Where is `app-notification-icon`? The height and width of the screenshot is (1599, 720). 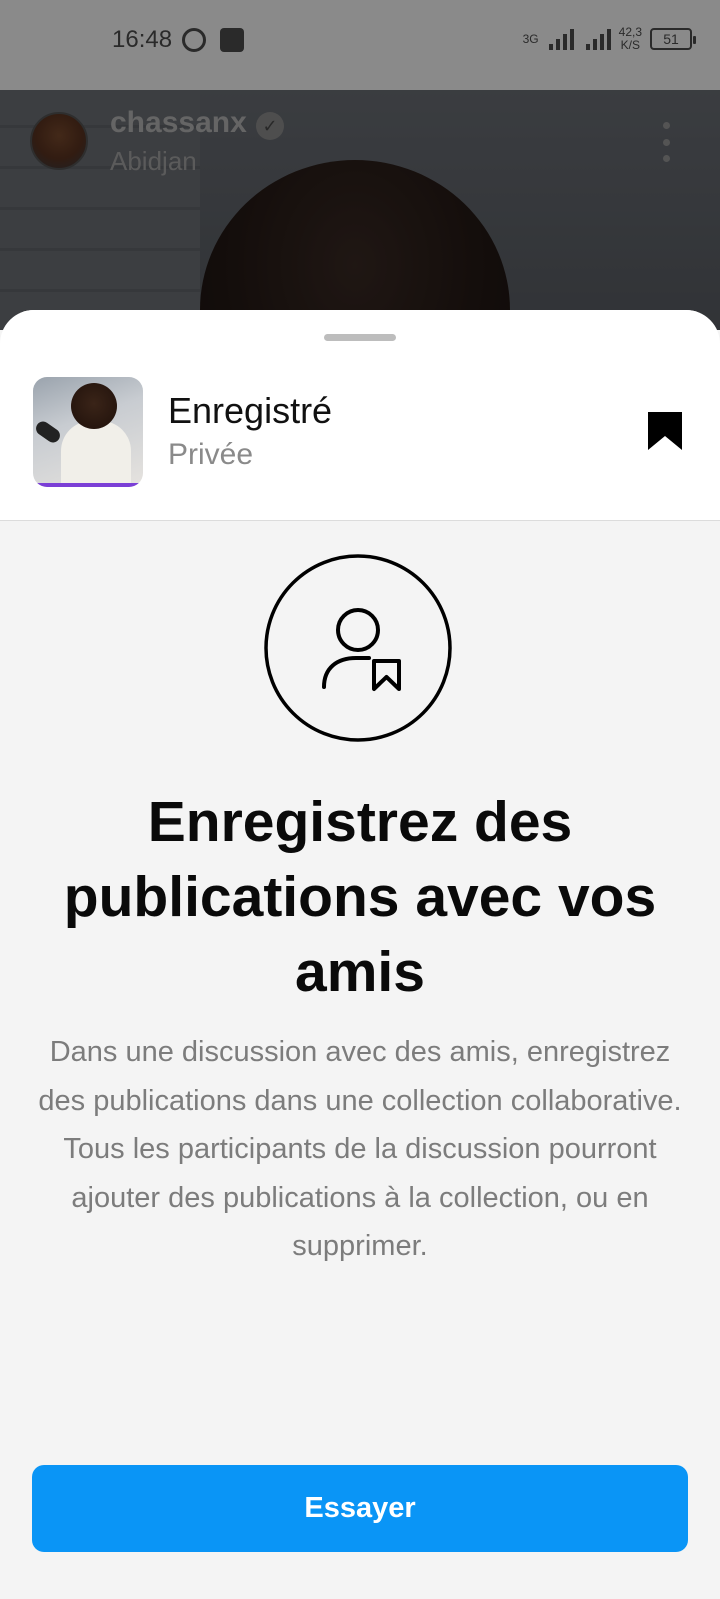
app-notification-icon is located at coordinates (232, 40).